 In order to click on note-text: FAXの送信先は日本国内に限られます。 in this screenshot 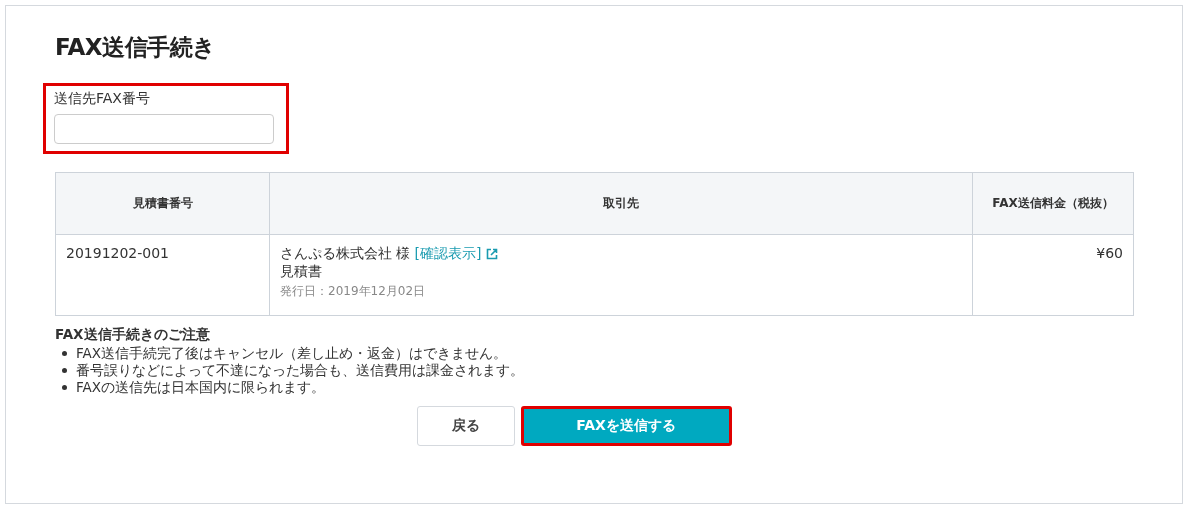, I will do `click(200, 387)`.